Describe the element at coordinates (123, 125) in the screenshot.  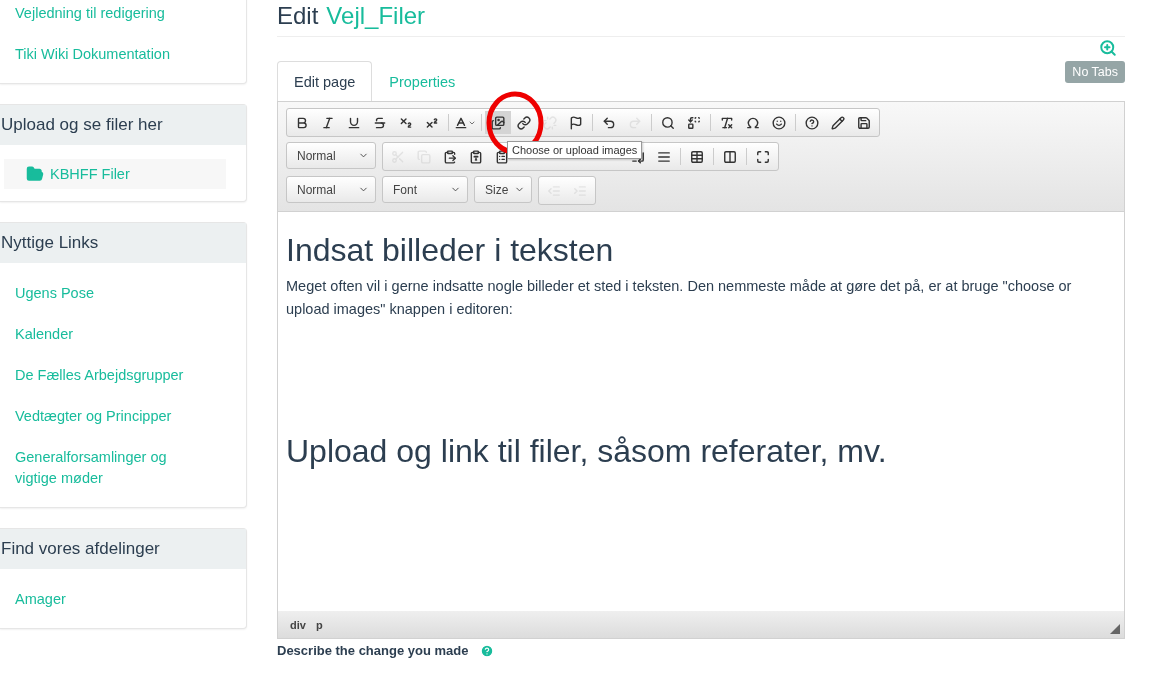
I see `card-heading: Upload og se filer her` at that location.